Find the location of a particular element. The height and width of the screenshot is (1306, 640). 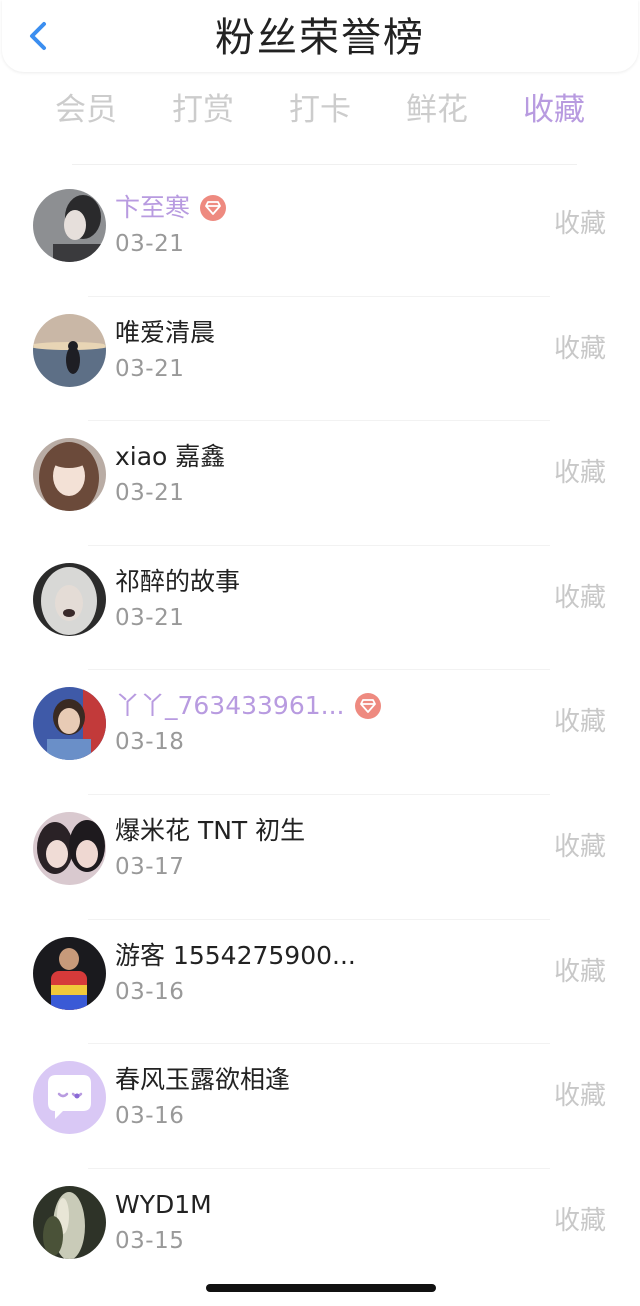

list-item: 卞至寒 03-21 收藏 is located at coordinates (320, 234).